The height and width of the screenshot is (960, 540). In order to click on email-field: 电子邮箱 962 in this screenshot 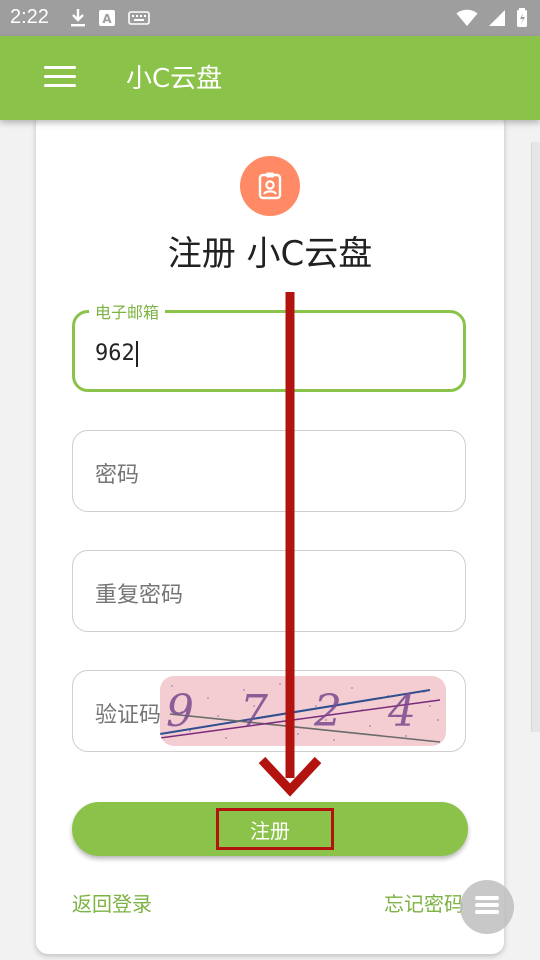, I will do `click(269, 345)`.